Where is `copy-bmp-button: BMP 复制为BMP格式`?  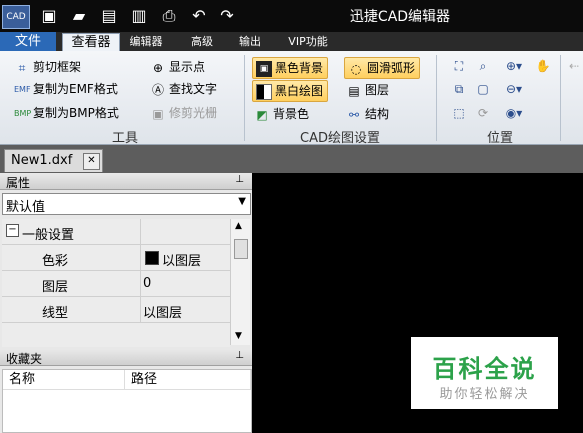 copy-bmp-button: BMP 复制为BMP格式 is located at coordinates (66, 113).